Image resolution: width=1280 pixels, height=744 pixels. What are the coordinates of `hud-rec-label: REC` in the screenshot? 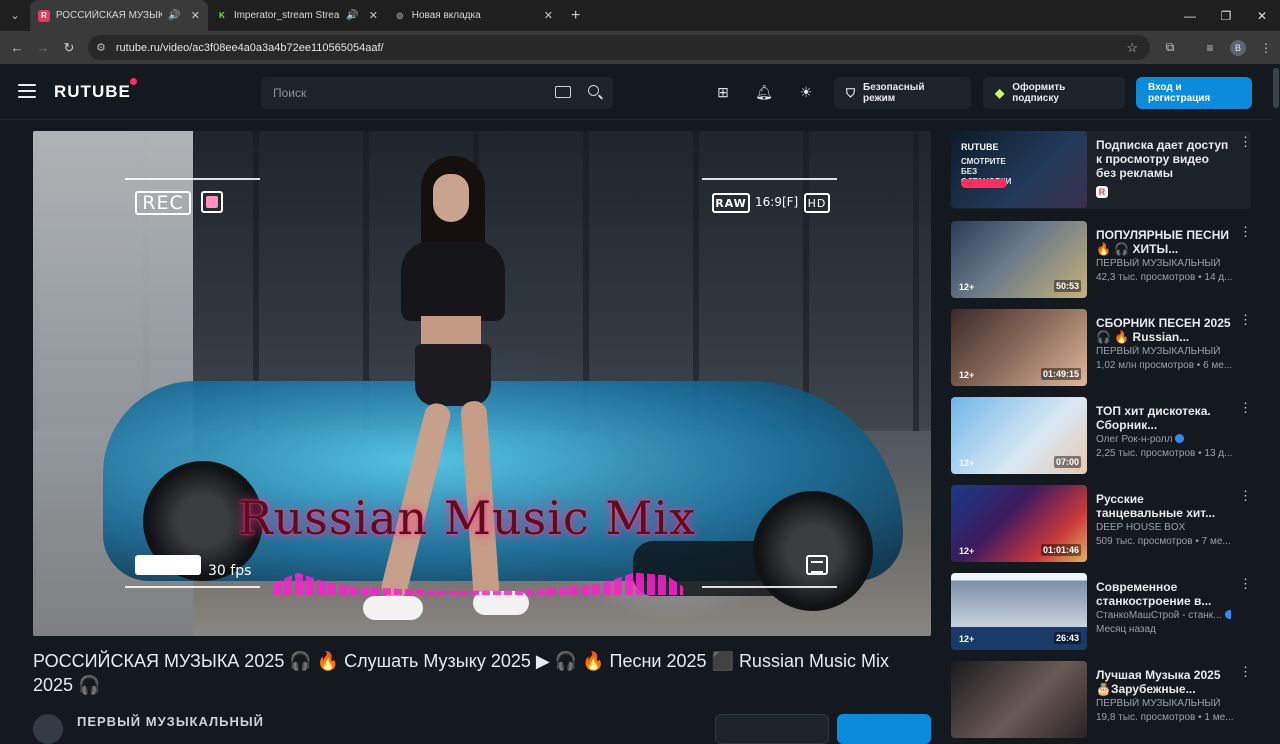 It's located at (163, 203).